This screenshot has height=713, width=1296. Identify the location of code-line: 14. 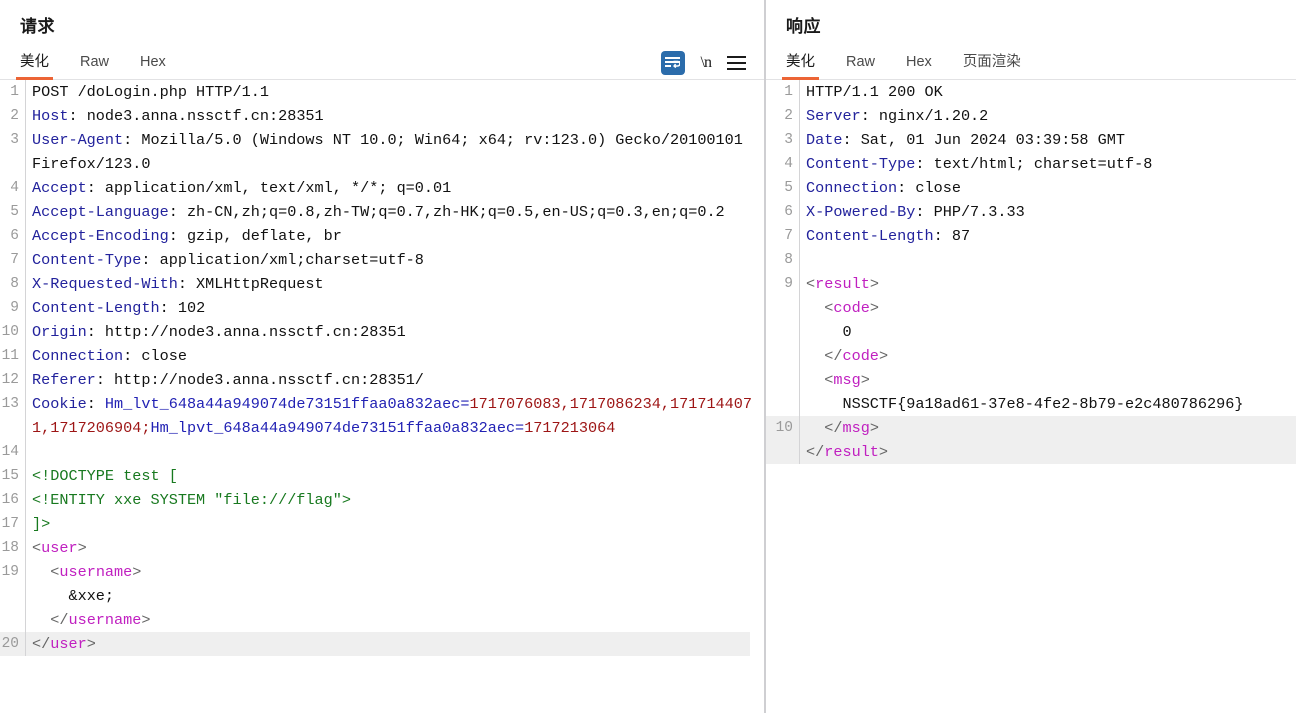
(382, 452).